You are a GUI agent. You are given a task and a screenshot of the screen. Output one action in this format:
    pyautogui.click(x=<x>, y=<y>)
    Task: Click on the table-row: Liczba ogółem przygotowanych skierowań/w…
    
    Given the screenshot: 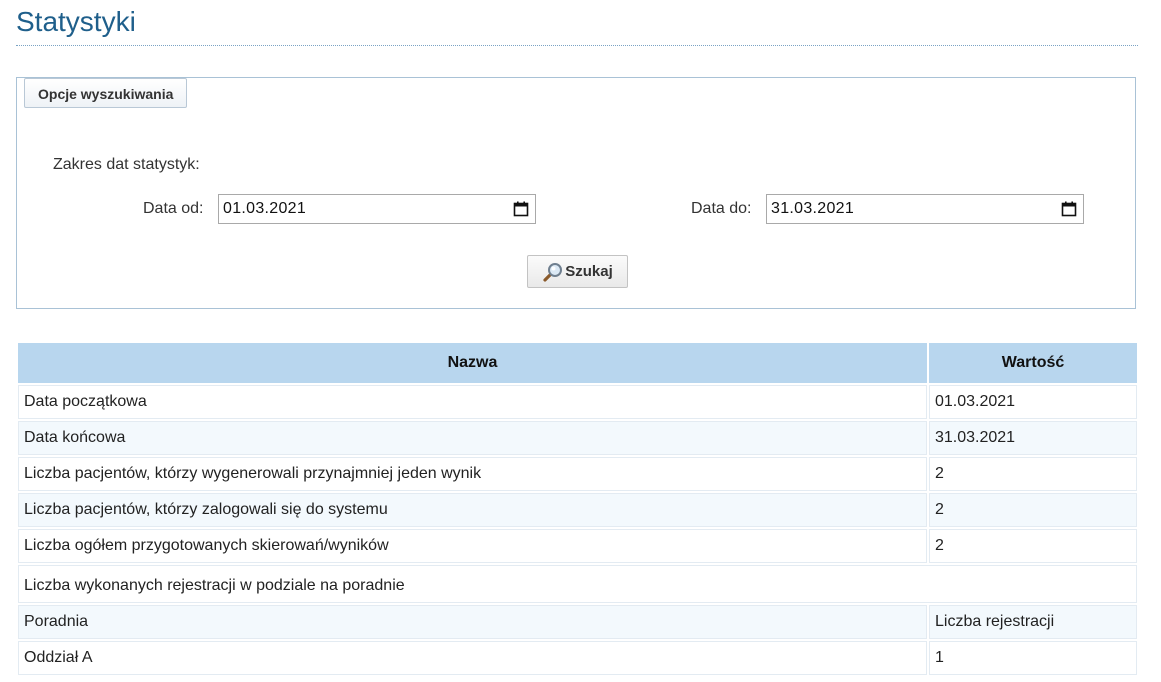 What is the action you would take?
    pyautogui.click(x=577, y=546)
    